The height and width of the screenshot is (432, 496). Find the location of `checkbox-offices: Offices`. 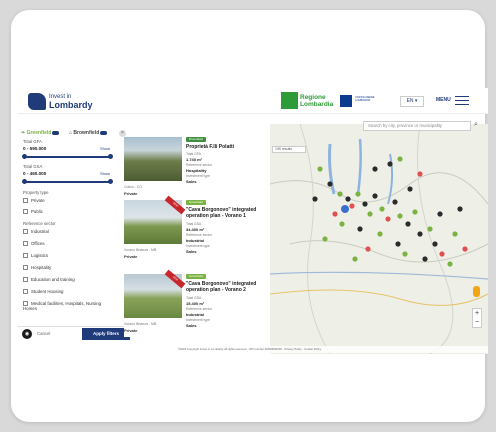

checkbox-offices: Offices is located at coordinates (34, 244).